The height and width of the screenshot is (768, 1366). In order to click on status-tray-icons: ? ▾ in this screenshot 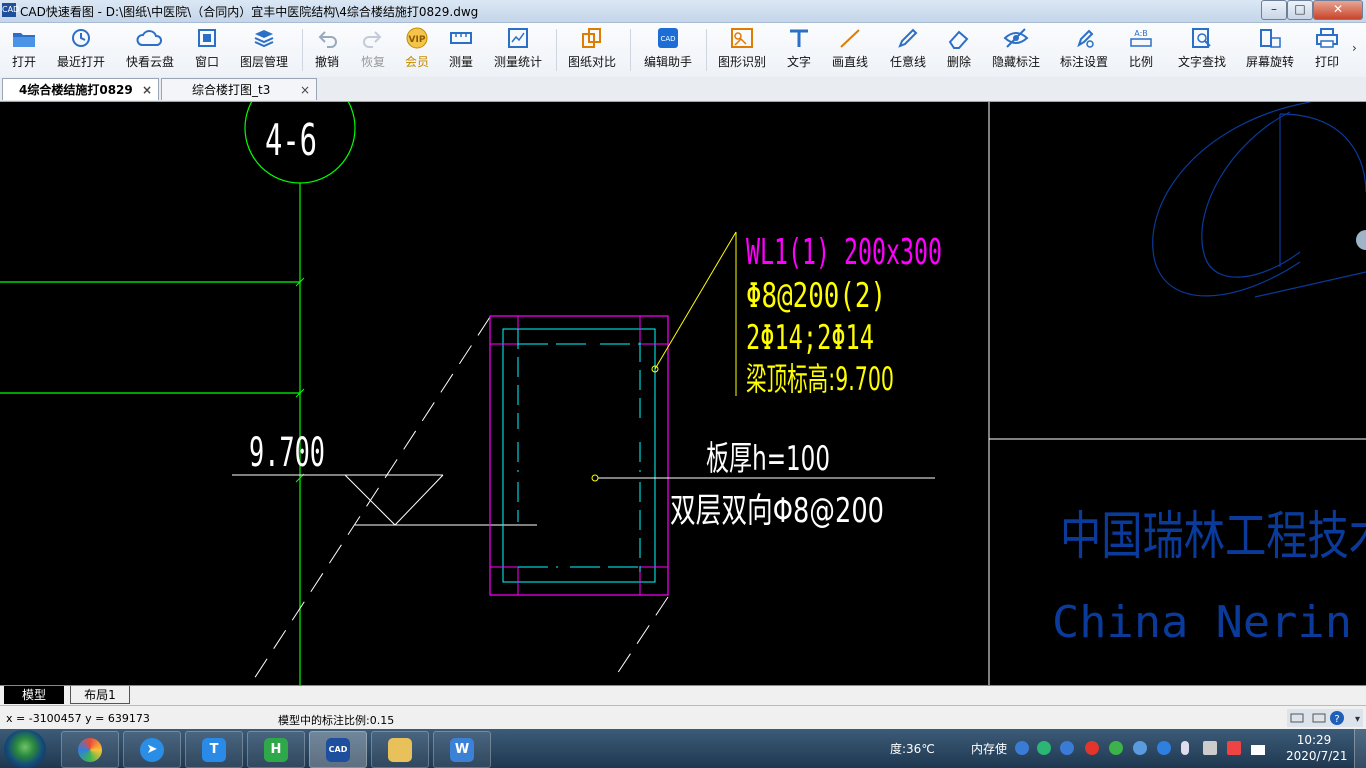, I will do `click(1325, 718)`.